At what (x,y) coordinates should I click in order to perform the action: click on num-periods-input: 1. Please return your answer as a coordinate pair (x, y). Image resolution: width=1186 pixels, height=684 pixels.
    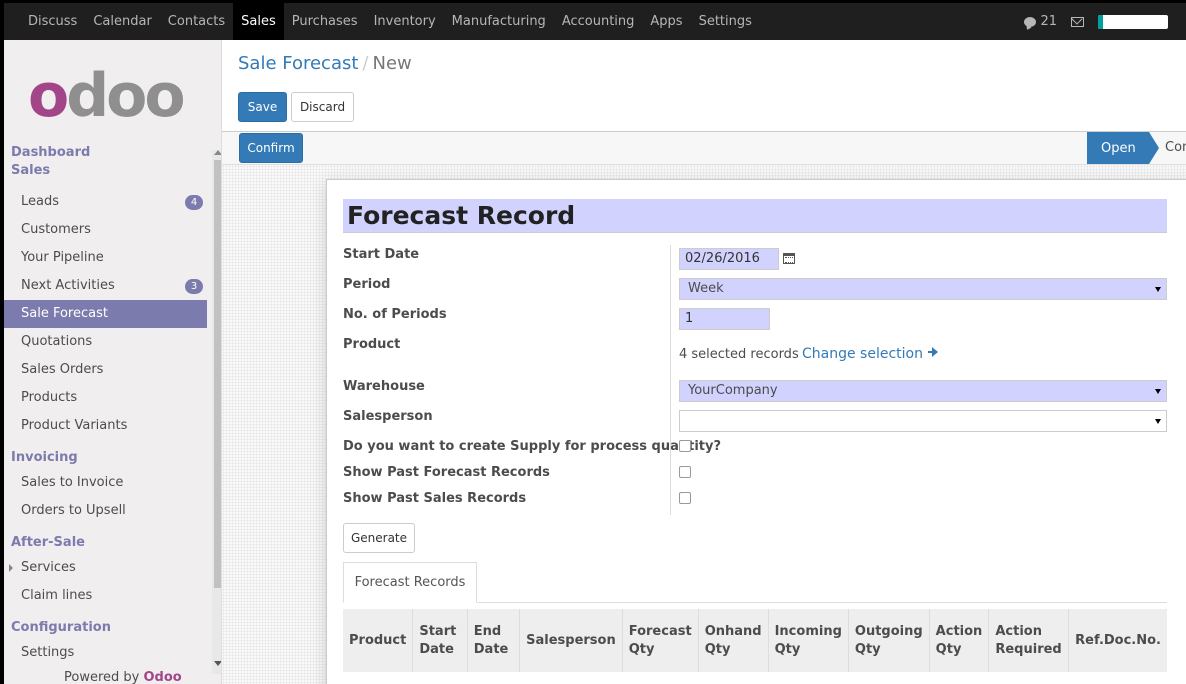
    Looking at the image, I should click on (724, 319).